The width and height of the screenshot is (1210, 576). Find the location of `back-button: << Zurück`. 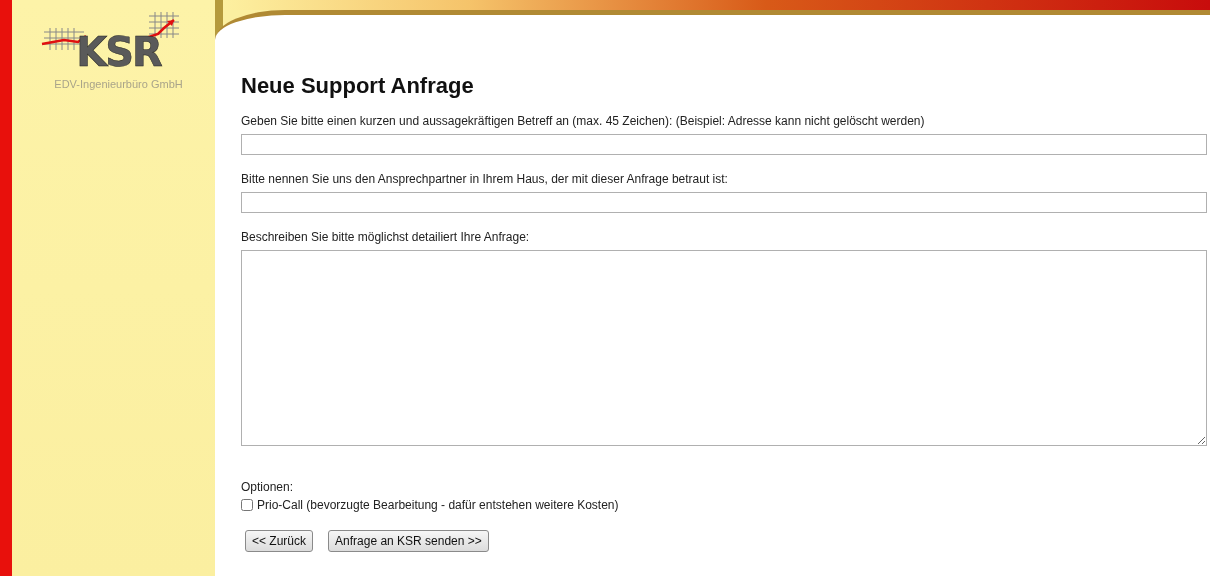

back-button: << Zurück is located at coordinates (279, 541).